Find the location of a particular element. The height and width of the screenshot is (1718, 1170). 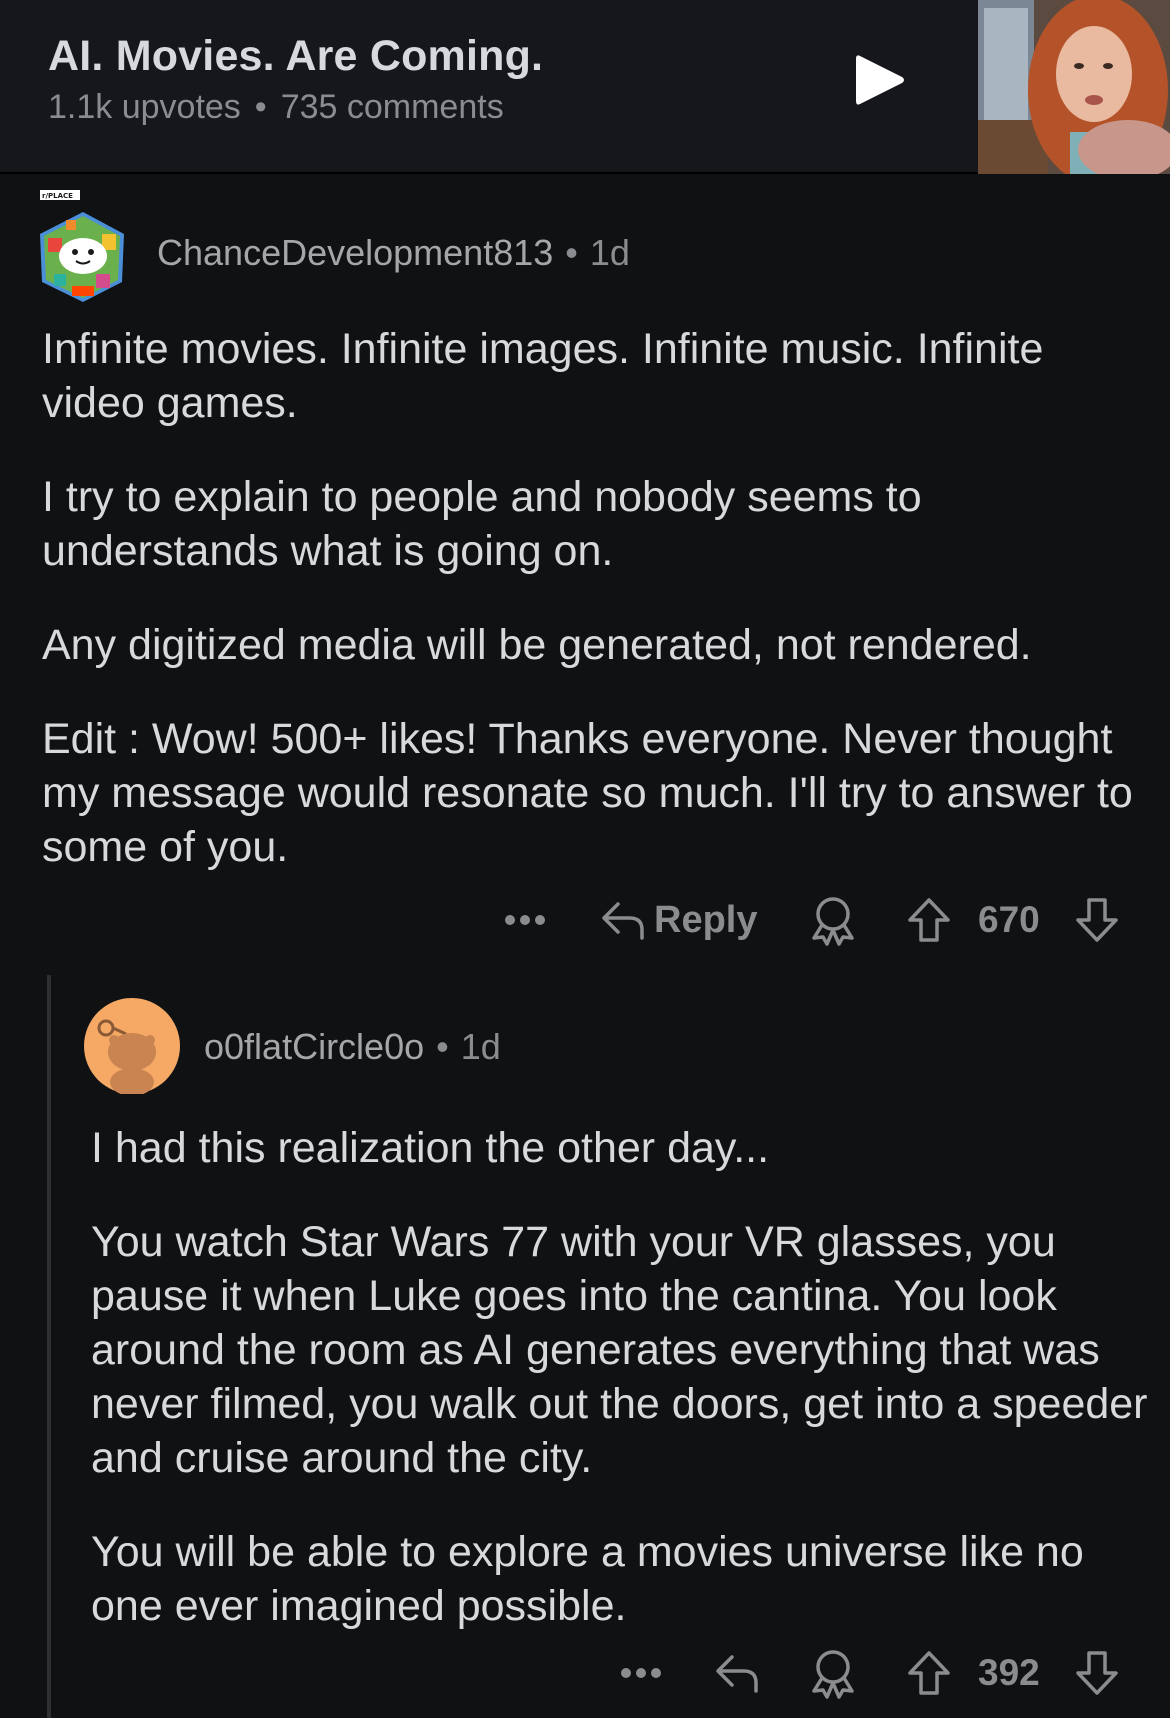

thread-collapse-line is located at coordinates (49, 1346).